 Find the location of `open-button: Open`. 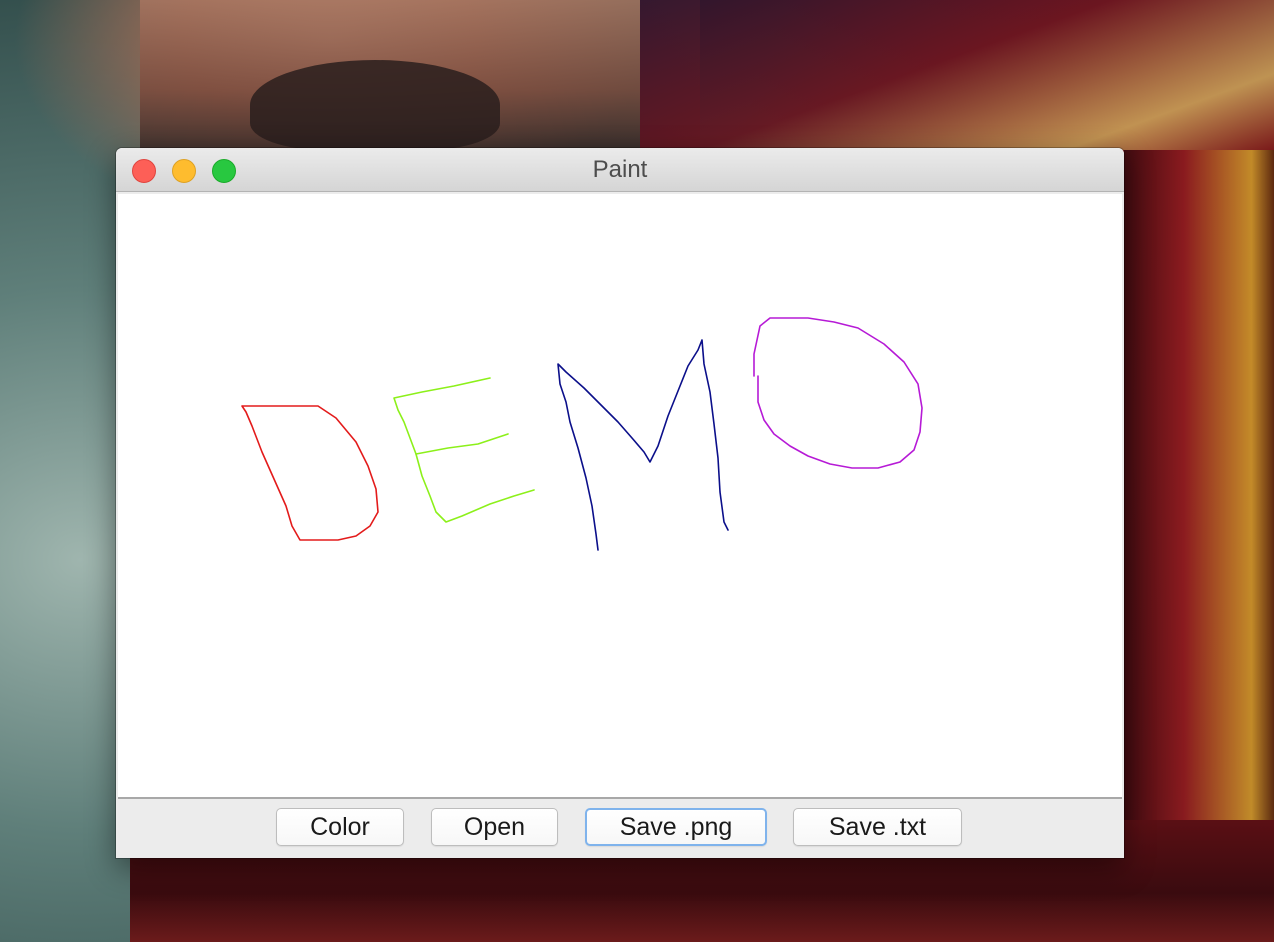

open-button: Open is located at coordinates (494, 827).